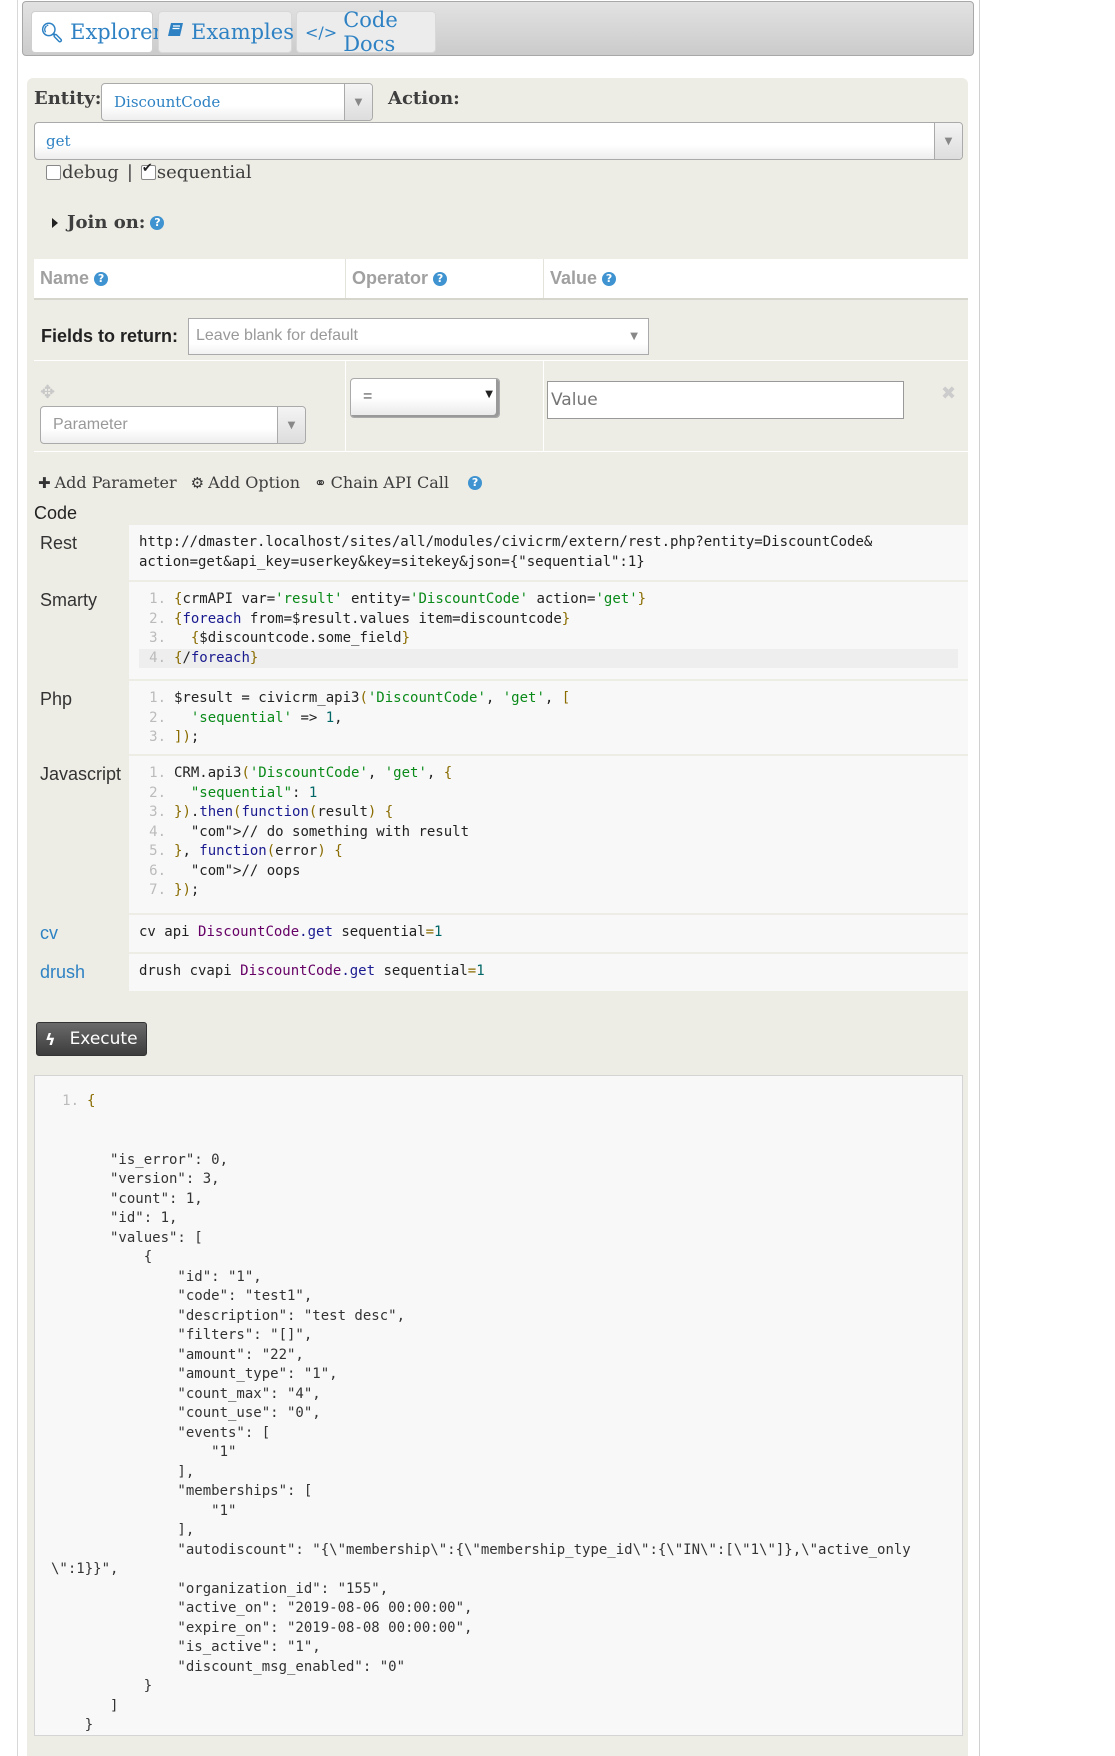 The image size is (1115, 1756). What do you see at coordinates (948, 393) in the screenshot?
I see `remove-icon: ✖` at bounding box center [948, 393].